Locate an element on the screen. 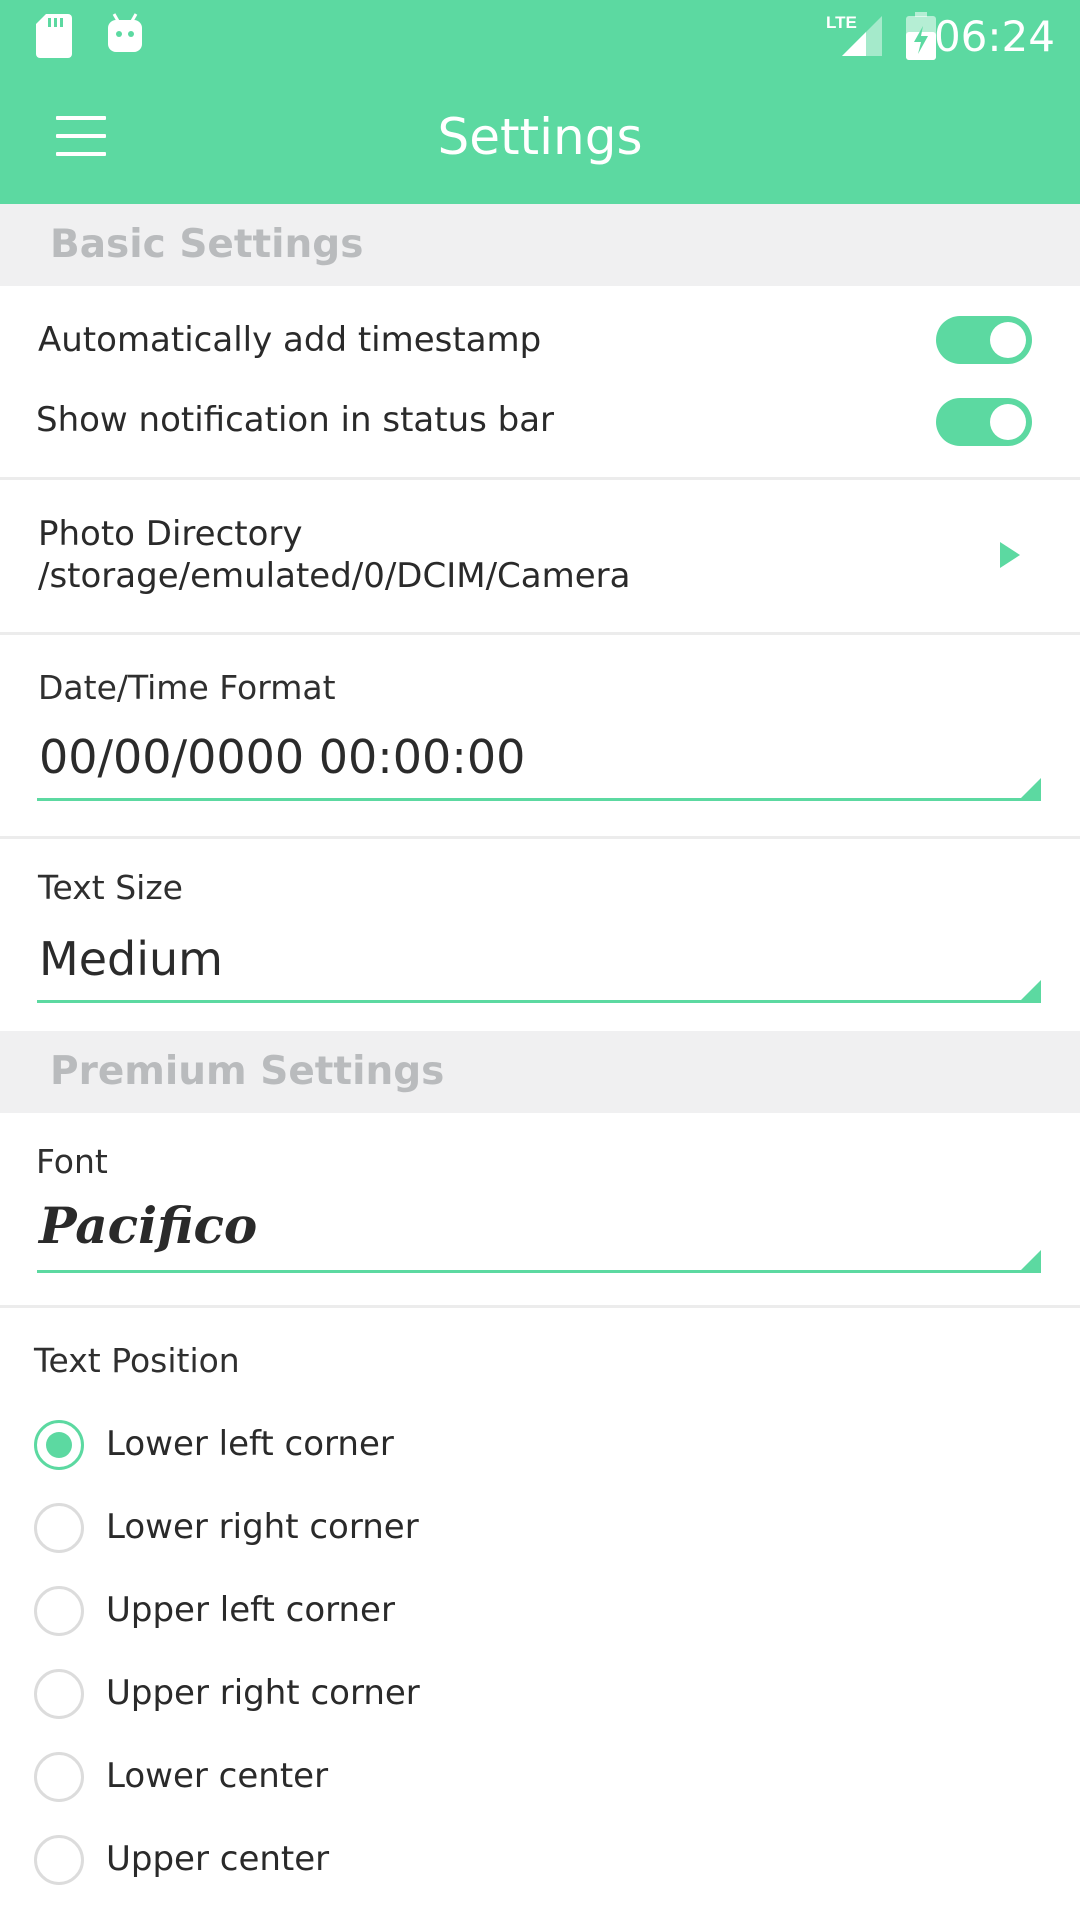 This screenshot has width=1080, height=1920. font-value: Pacifico is located at coordinates (148, 1225).